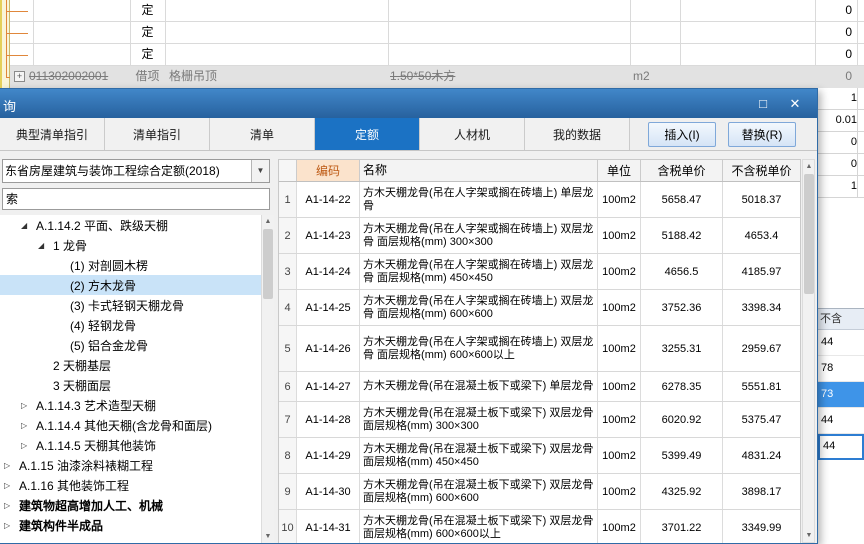 Image resolution: width=864 pixels, height=544 pixels. Describe the element at coordinates (479, 419) in the screenshot. I see `cell-name: 方木天棚龙骨(吊在混凝土板下或梁下) 双层龙骨 面层规格(mm) 300×300` at that location.